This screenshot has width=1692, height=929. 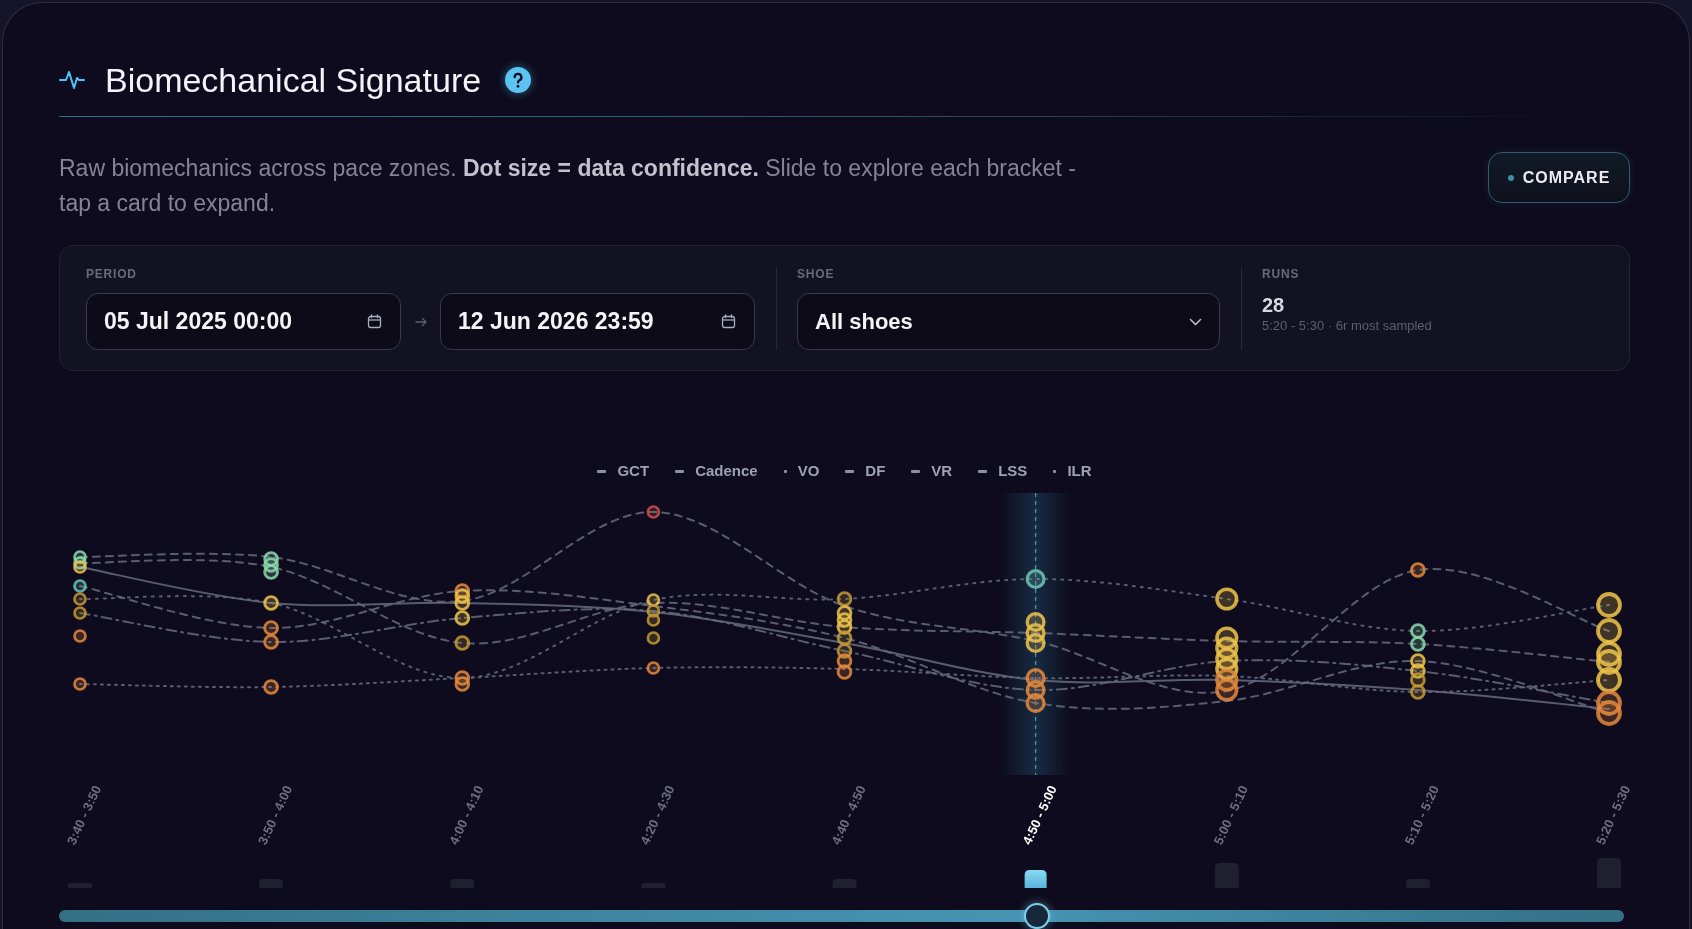 What do you see at coordinates (112, 274) in the screenshot?
I see `field-label: PERIOD` at bounding box center [112, 274].